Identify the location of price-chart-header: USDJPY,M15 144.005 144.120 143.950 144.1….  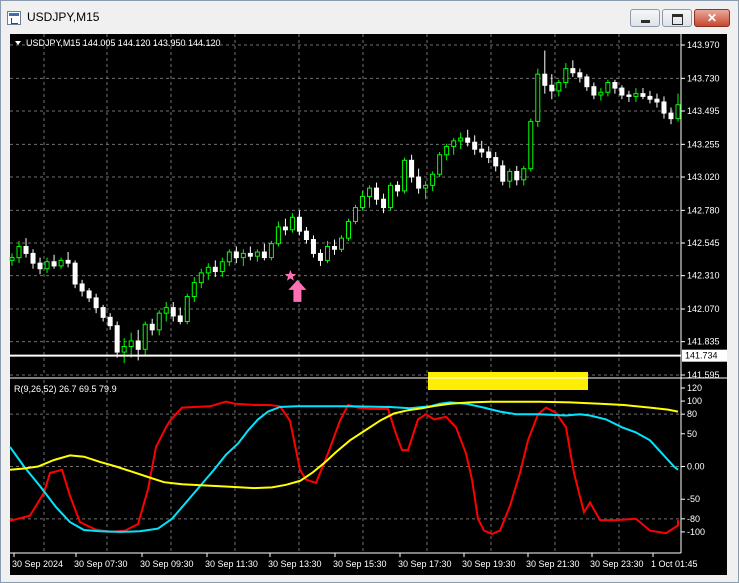
(123, 43).